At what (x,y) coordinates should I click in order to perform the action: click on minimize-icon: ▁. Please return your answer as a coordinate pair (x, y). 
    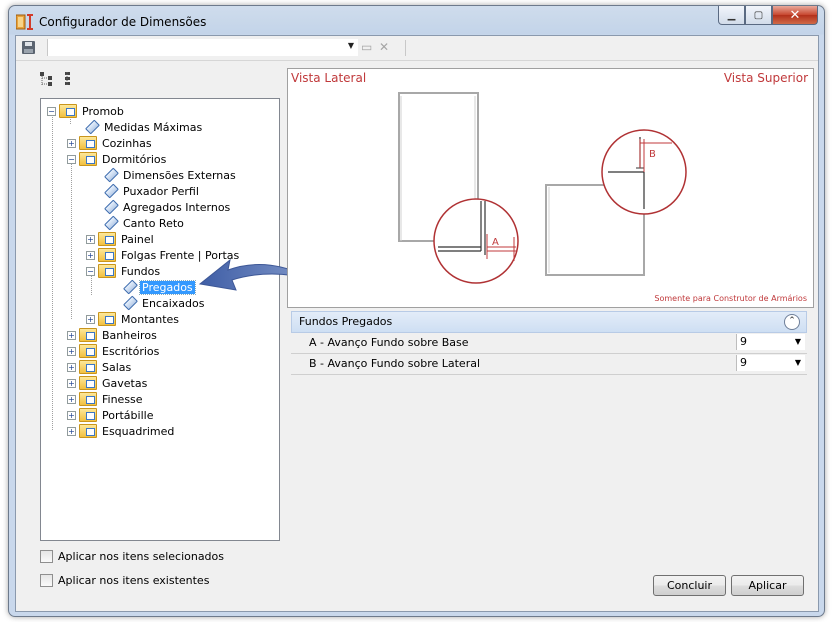
    Looking at the image, I should click on (731, 15).